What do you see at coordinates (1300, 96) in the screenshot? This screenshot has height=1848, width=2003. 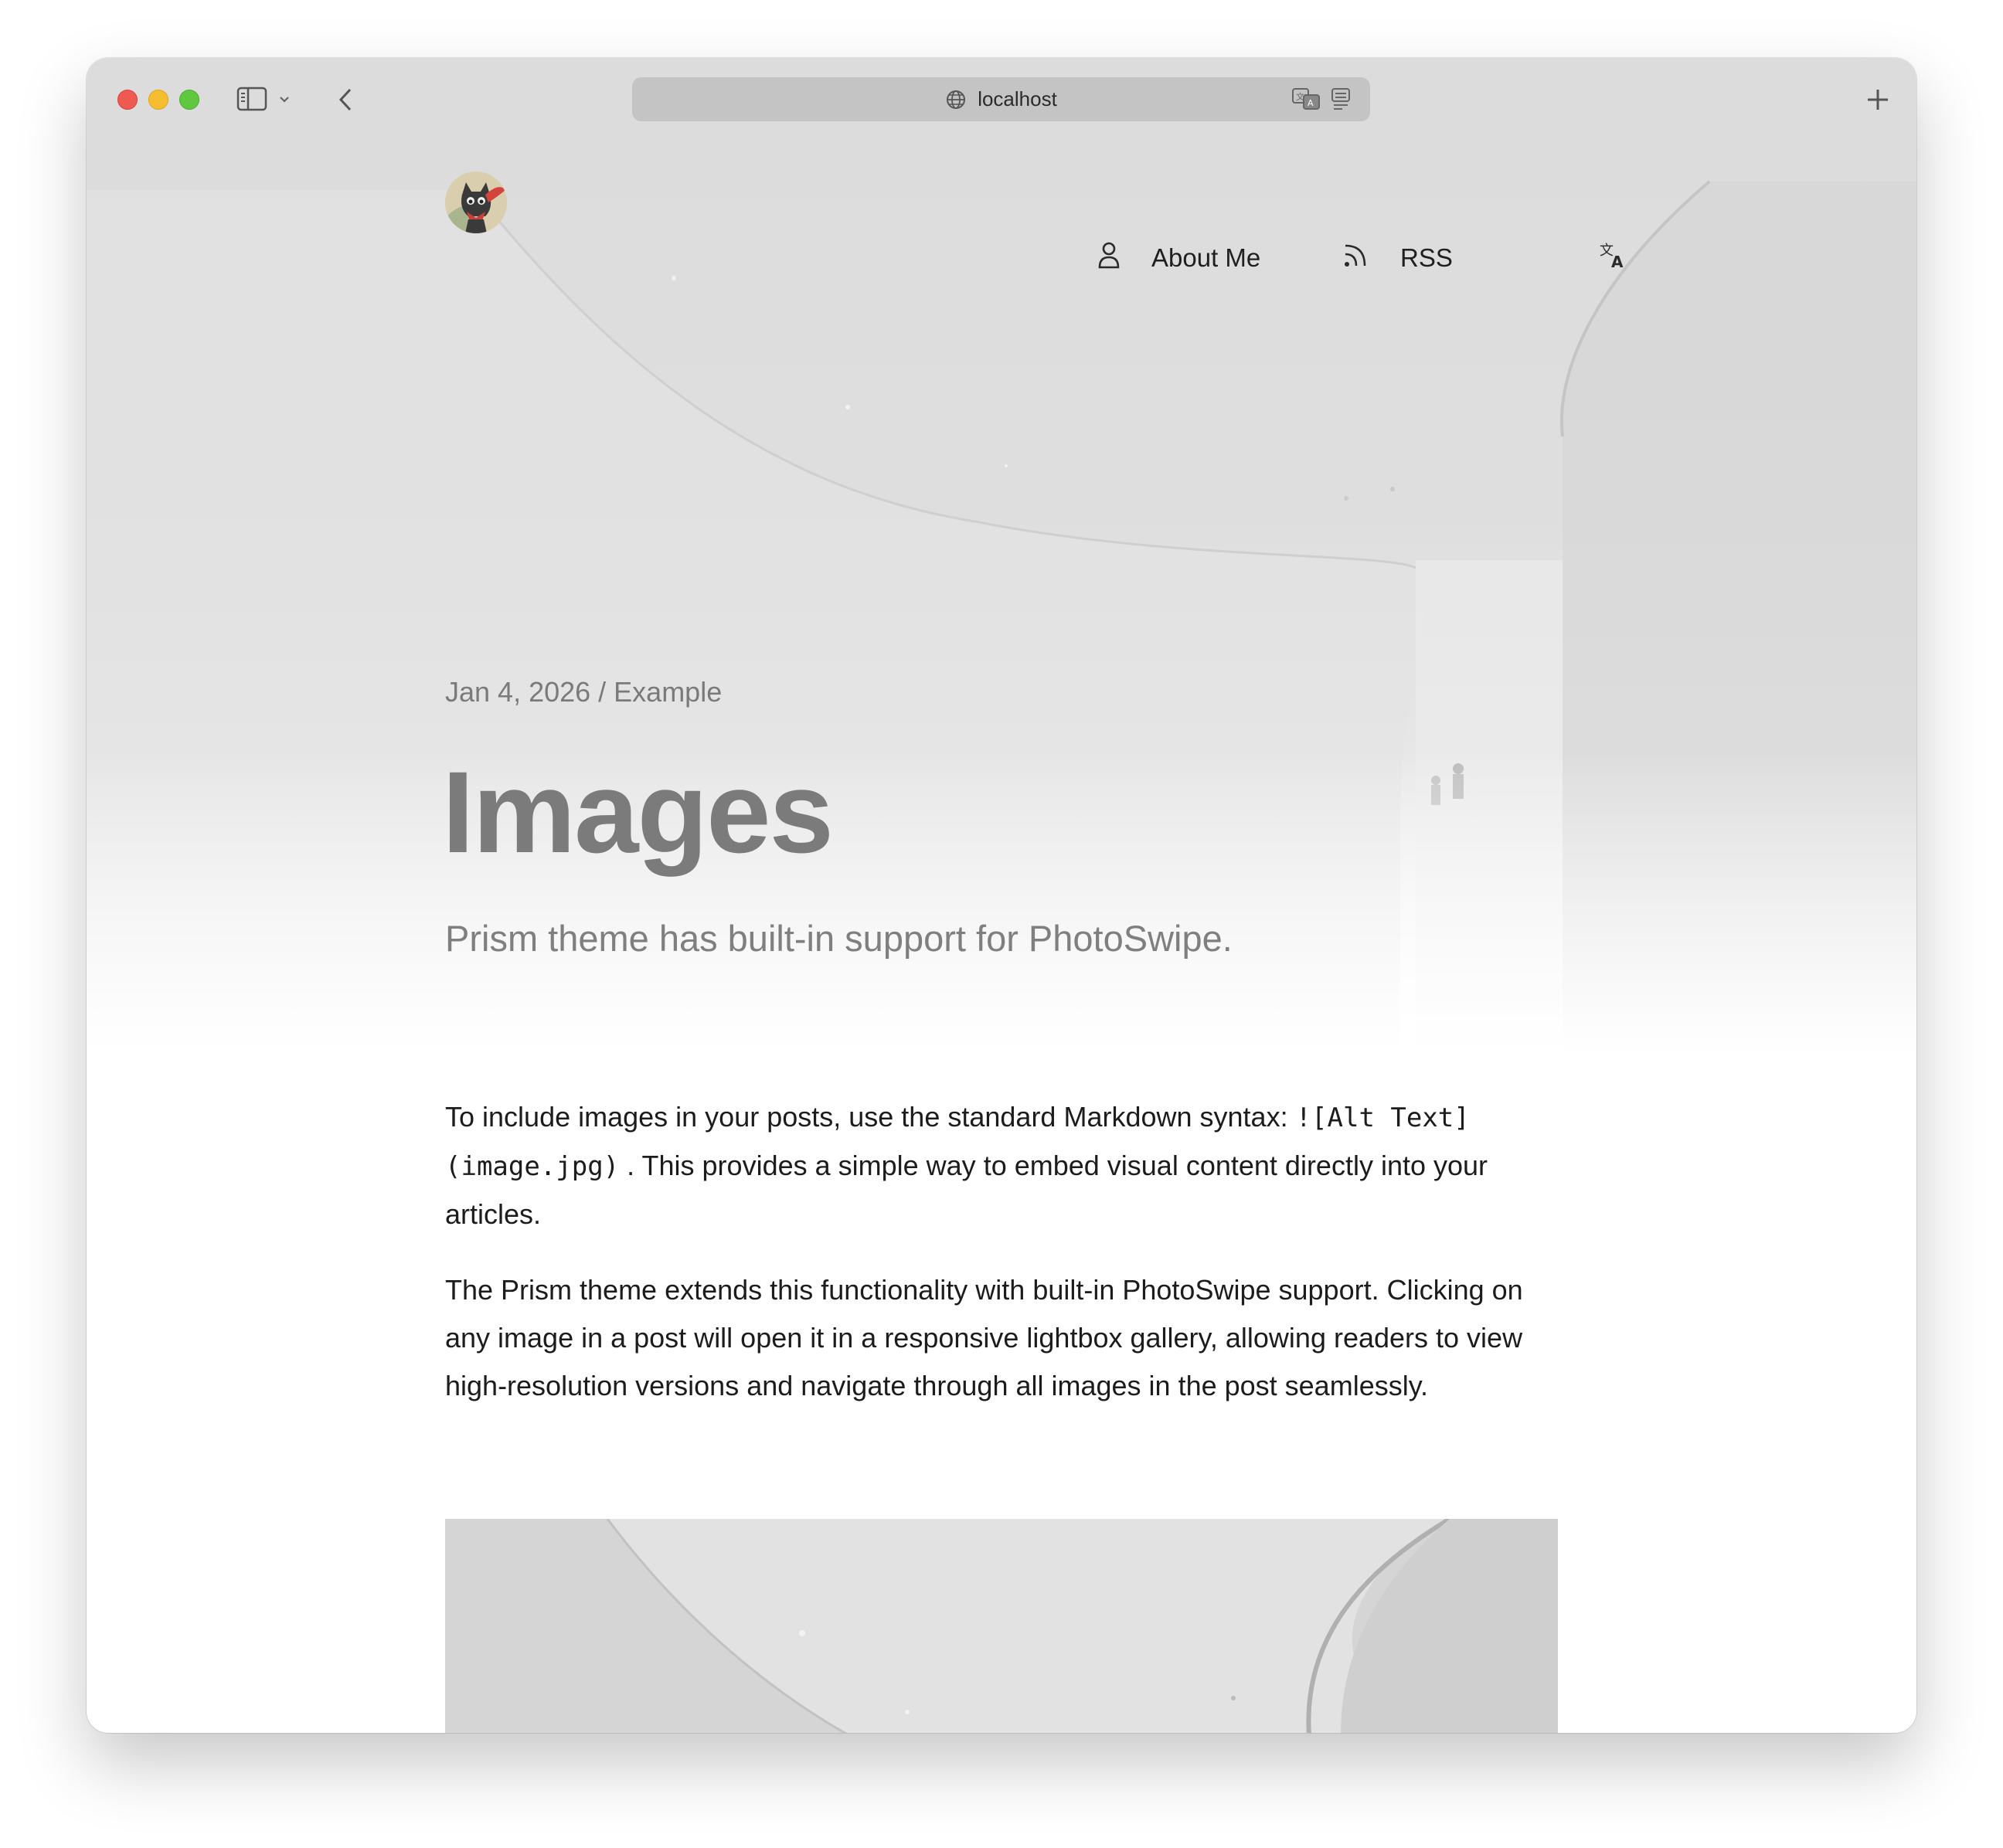 I see `svg-text: 文` at bounding box center [1300, 96].